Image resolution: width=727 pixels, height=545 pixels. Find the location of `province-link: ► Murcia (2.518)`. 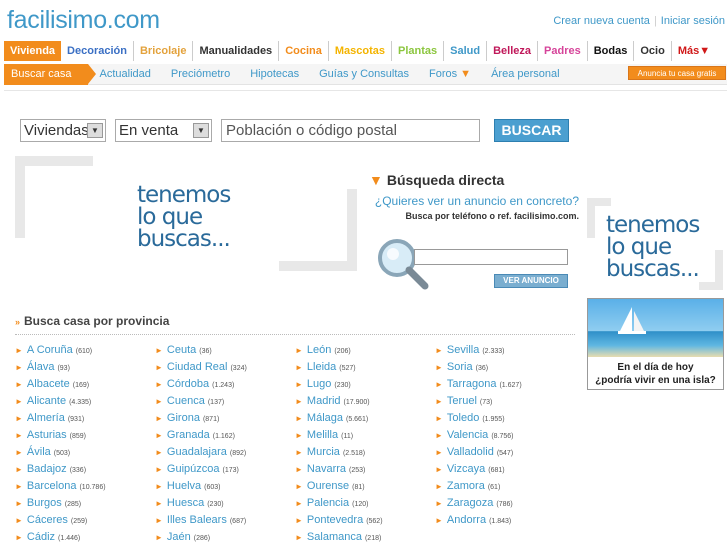

province-link: ► Murcia (2.518) is located at coordinates (362, 452).